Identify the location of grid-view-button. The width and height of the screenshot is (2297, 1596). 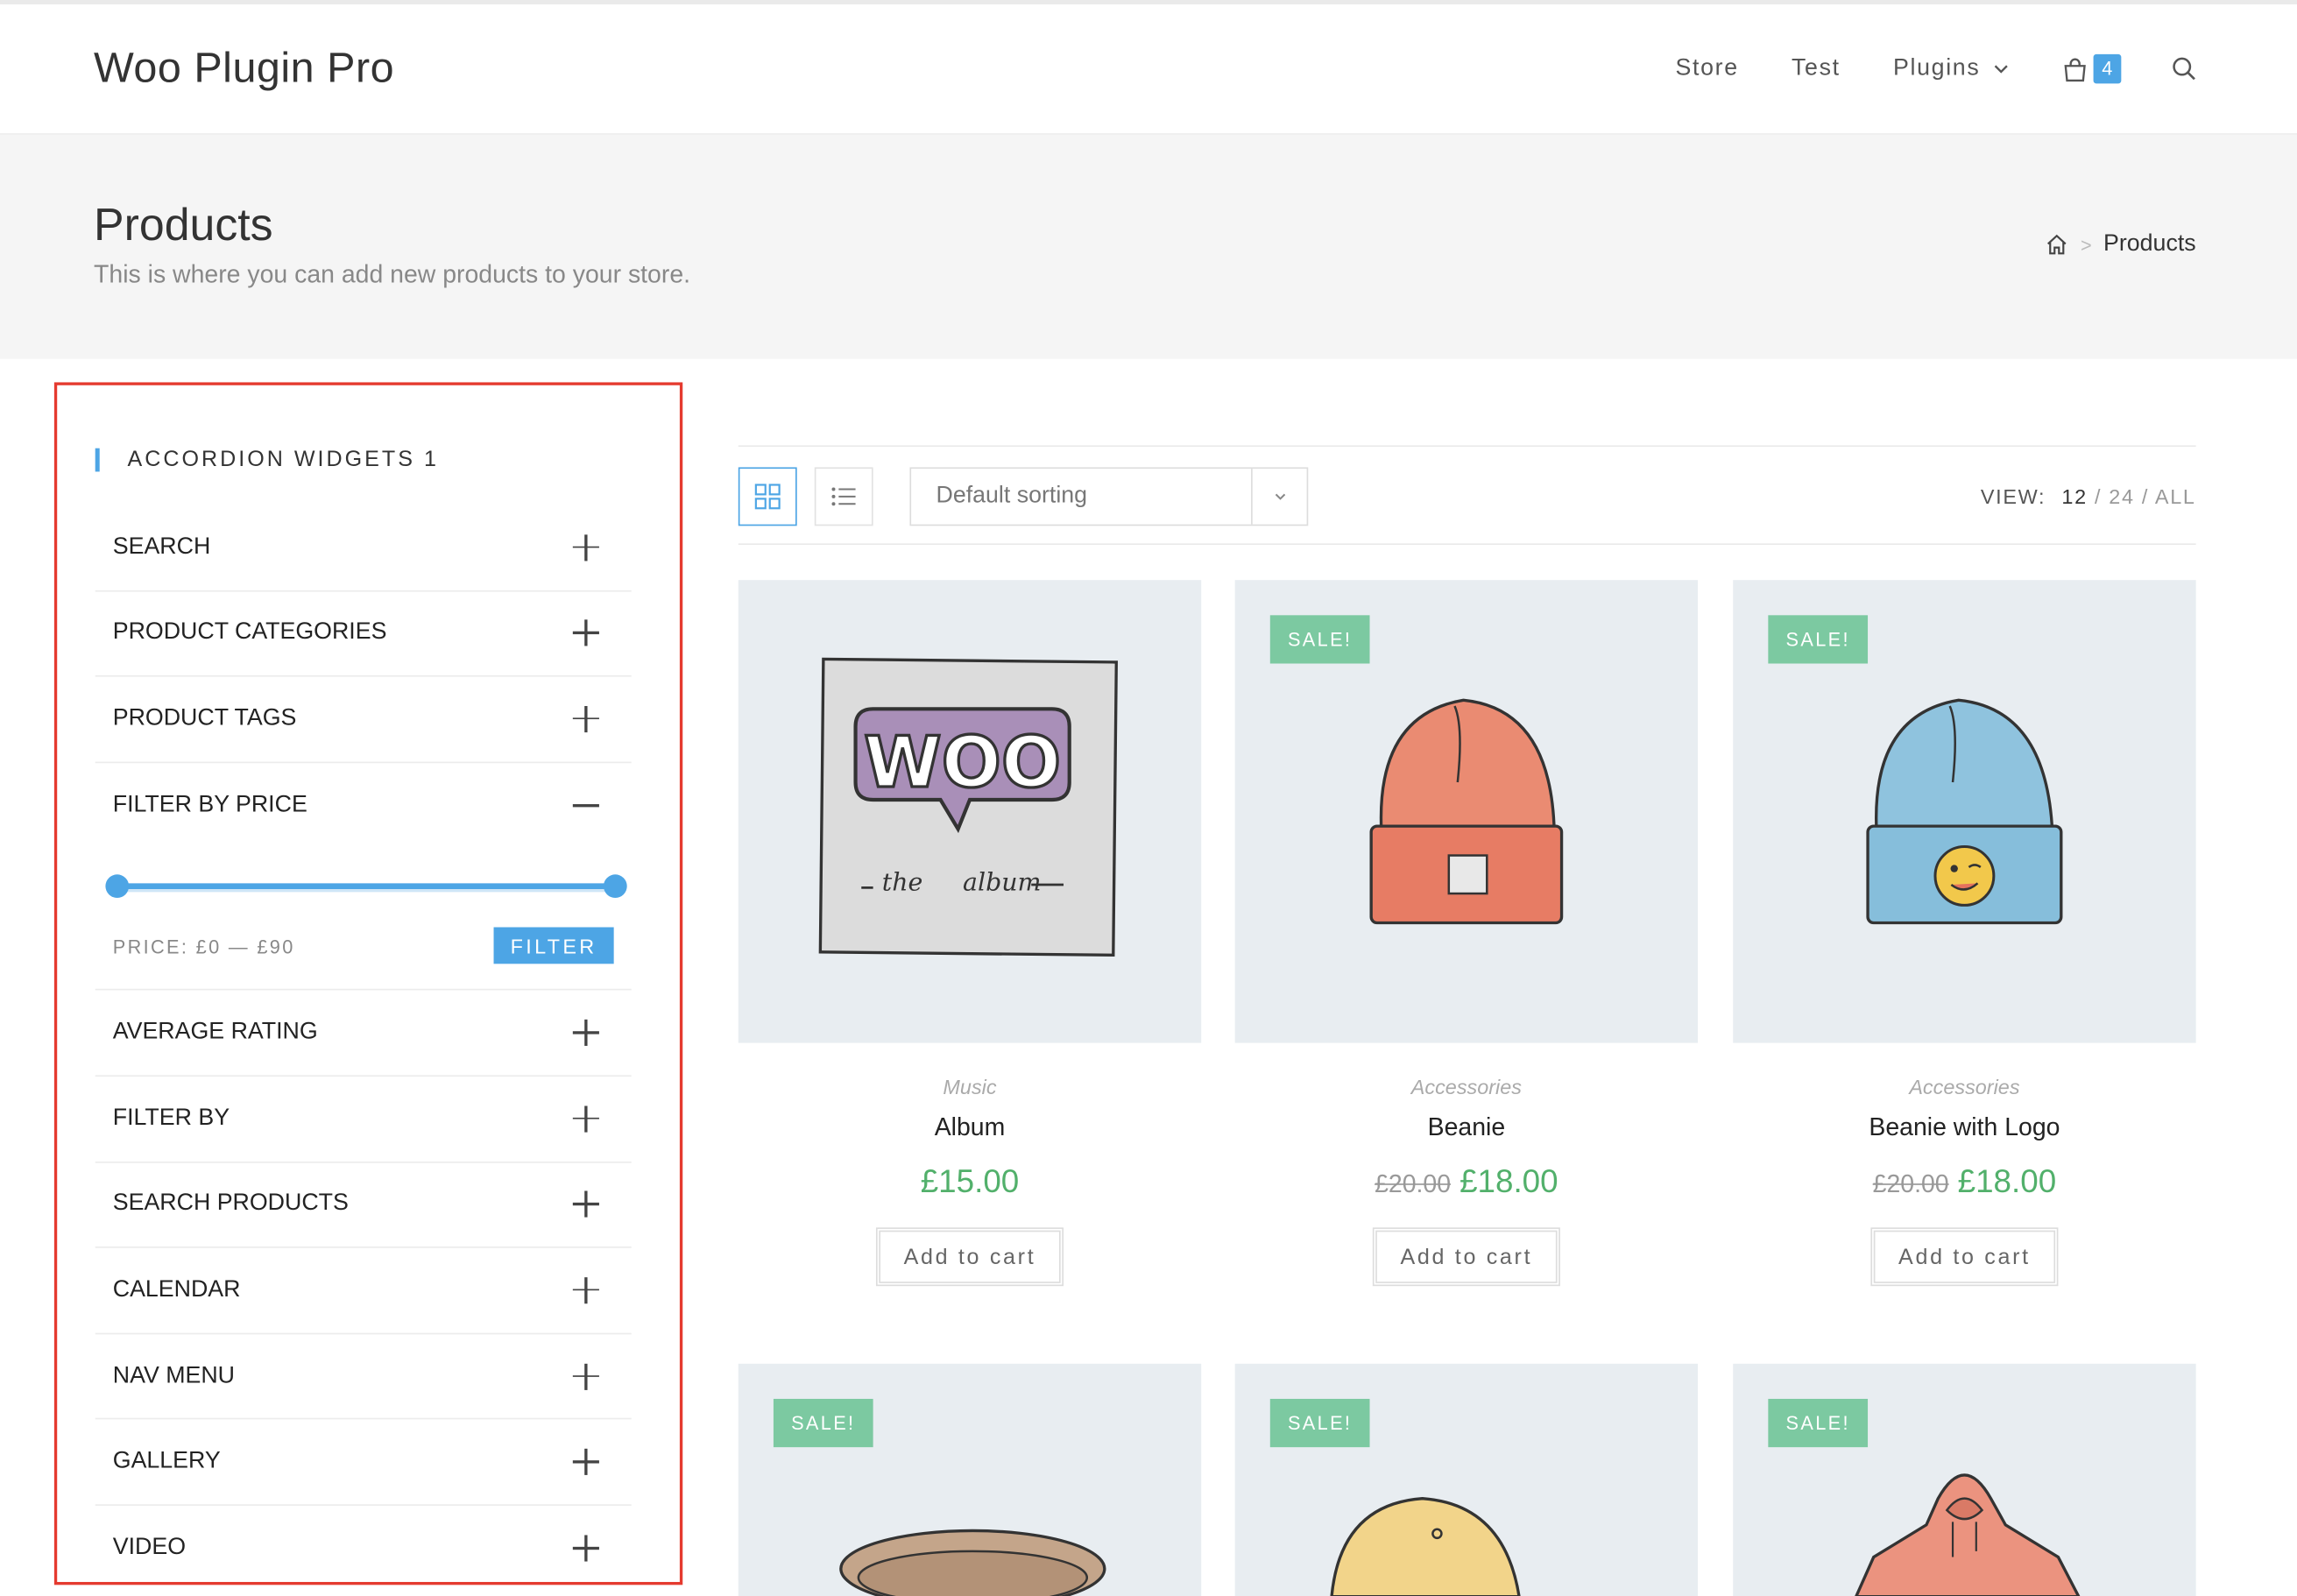
(768, 496).